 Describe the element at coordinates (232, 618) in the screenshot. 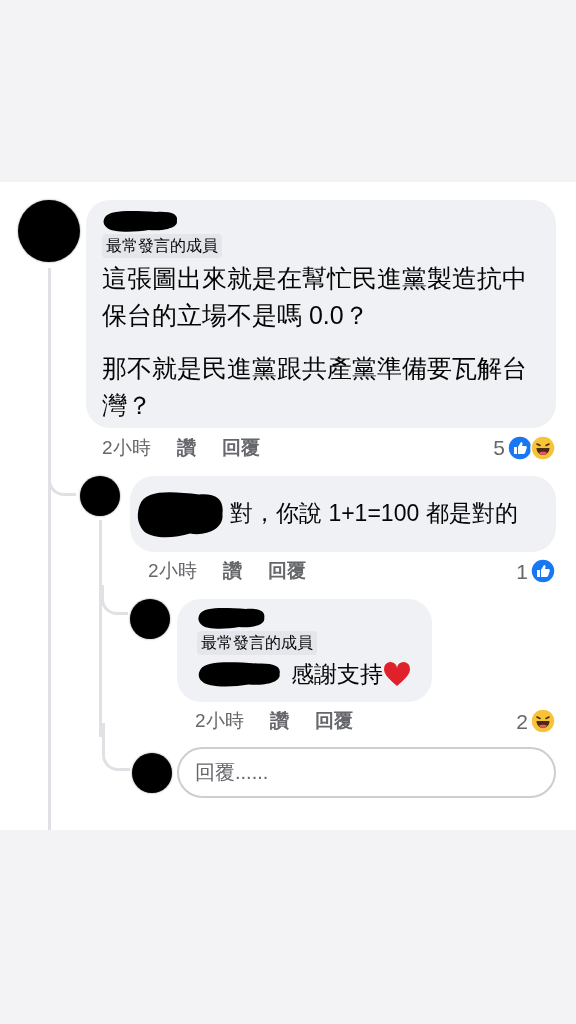

I see `redaction-mark` at that location.